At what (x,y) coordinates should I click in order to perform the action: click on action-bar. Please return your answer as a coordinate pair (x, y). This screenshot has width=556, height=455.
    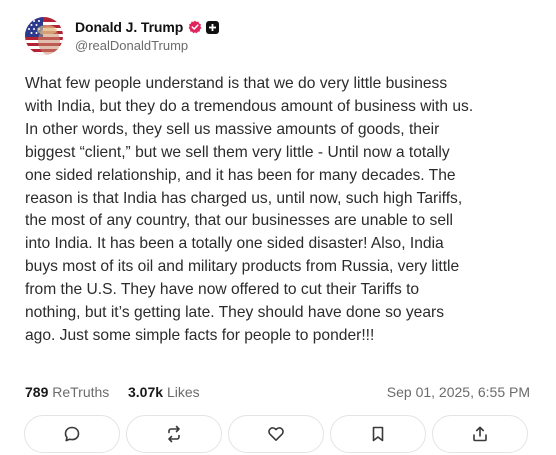
    Looking at the image, I should click on (276, 435).